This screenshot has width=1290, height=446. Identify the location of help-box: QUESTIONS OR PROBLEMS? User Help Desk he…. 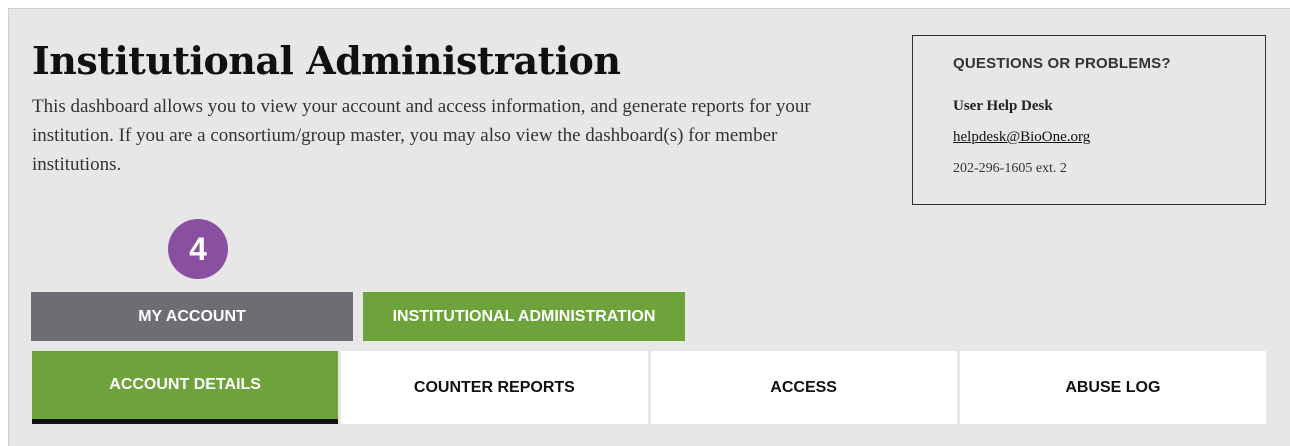
(1089, 120).